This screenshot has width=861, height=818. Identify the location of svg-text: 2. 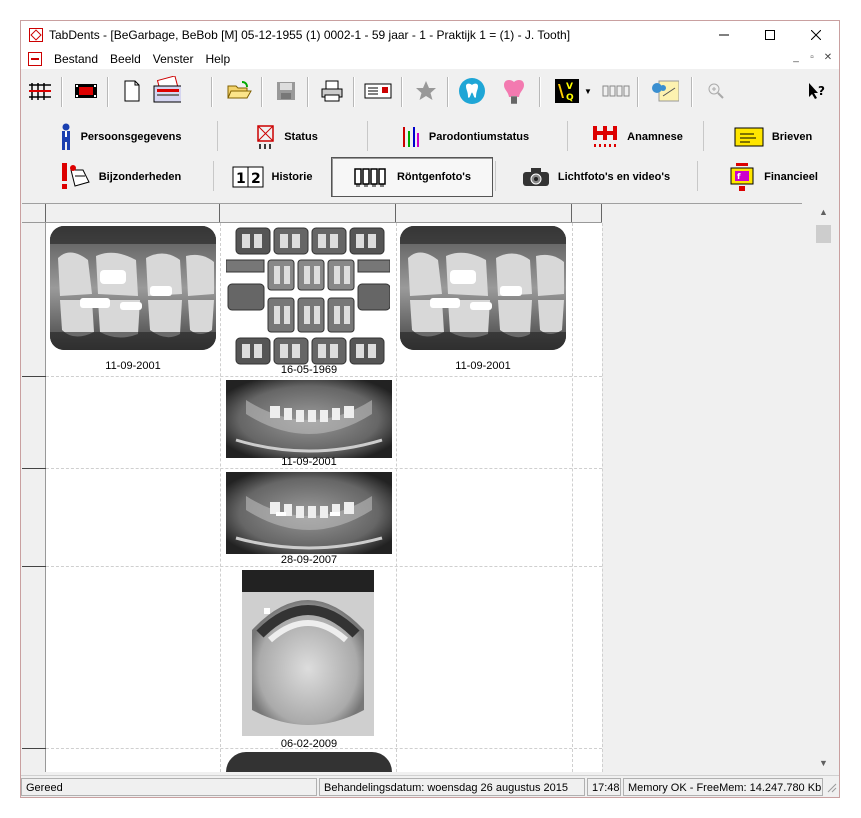
(256, 179).